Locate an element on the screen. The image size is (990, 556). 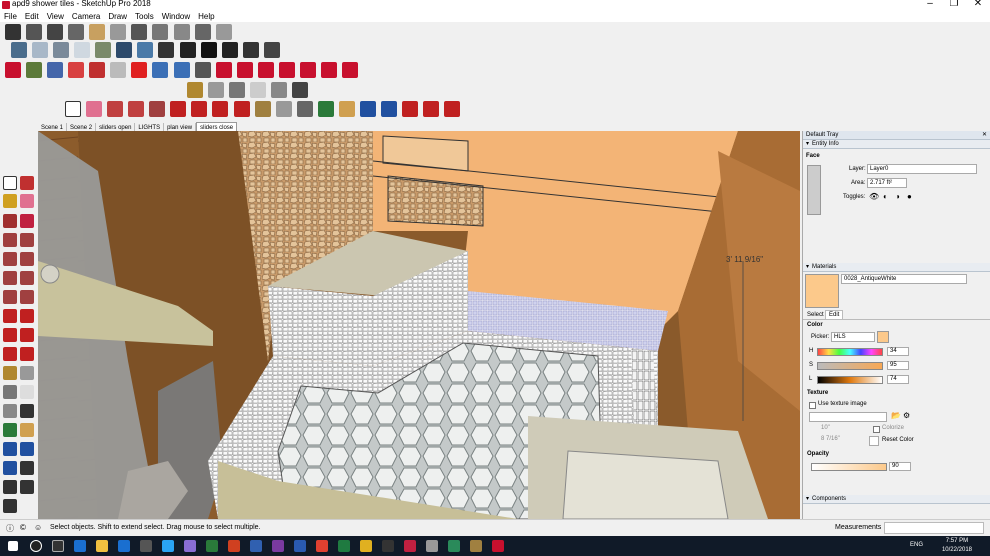
freehand-tool-icon is located at coordinates (27, 221).